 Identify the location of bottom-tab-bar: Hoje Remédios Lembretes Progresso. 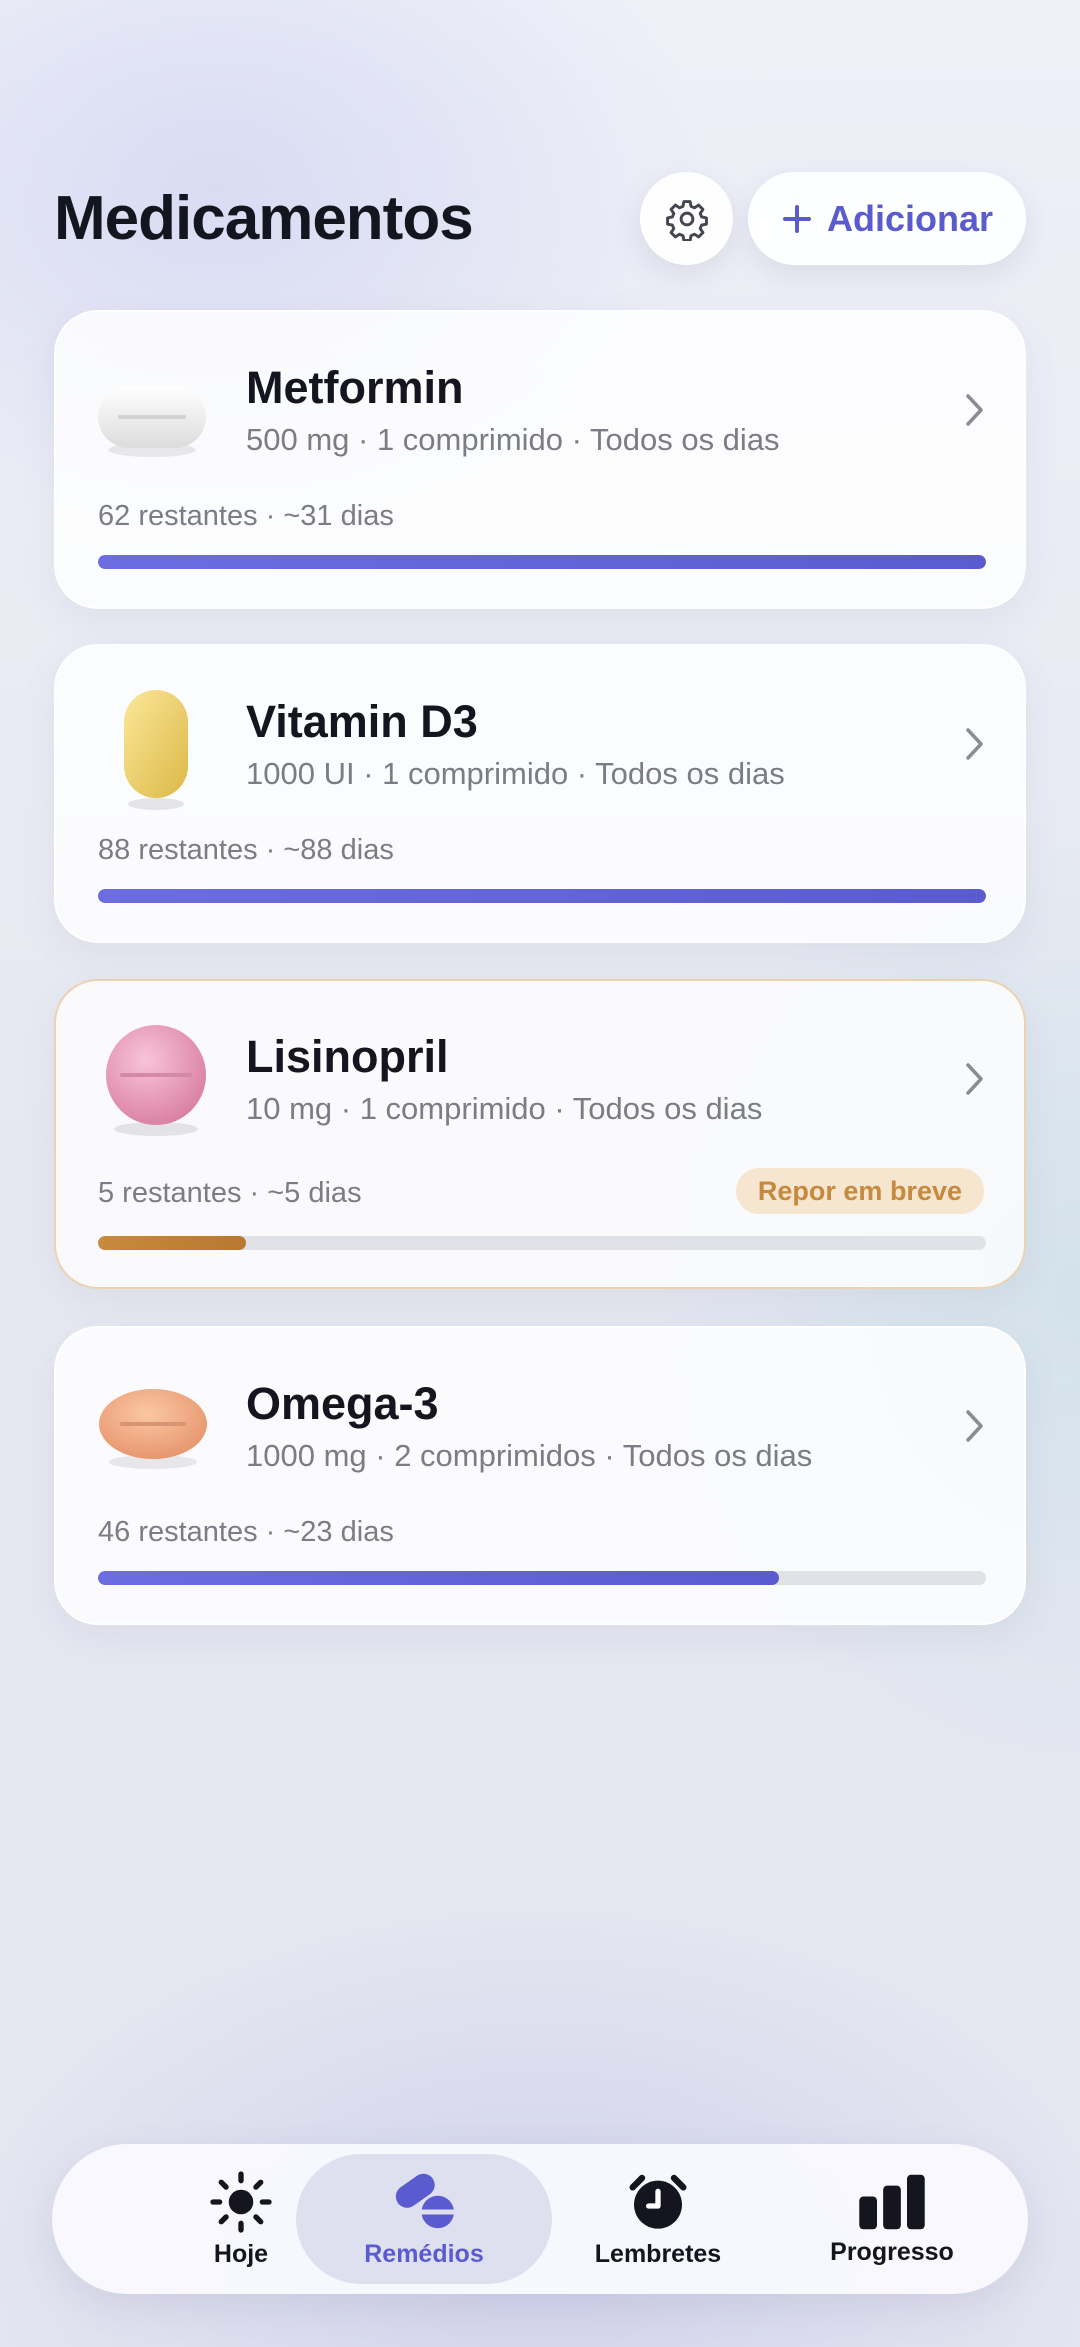
(540, 2219).